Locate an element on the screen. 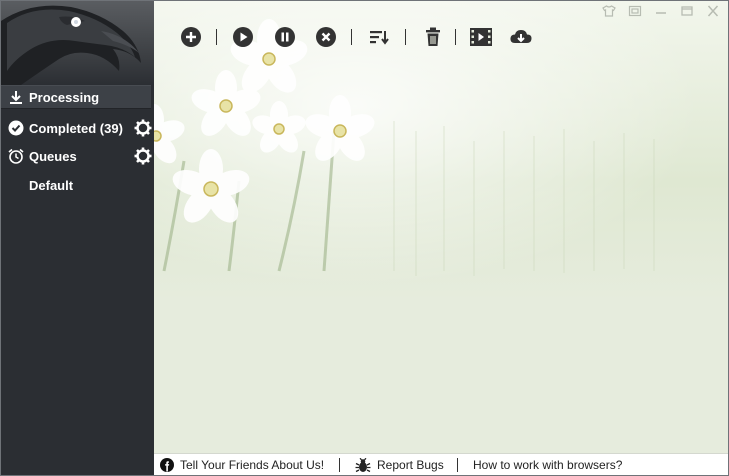 The image size is (729, 476). delete-button is located at coordinates (433, 37).